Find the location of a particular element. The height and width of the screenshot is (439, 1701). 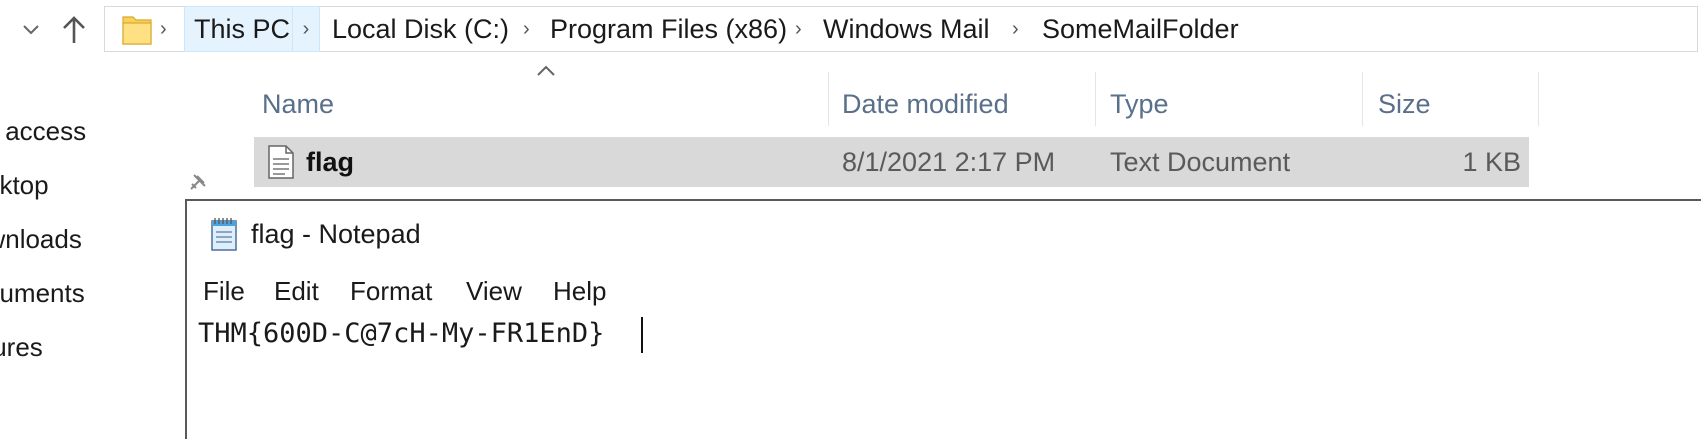

notepad-text-area: THM{600D-C@7cH-My-FR1EnD} is located at coordinates (401, 334).